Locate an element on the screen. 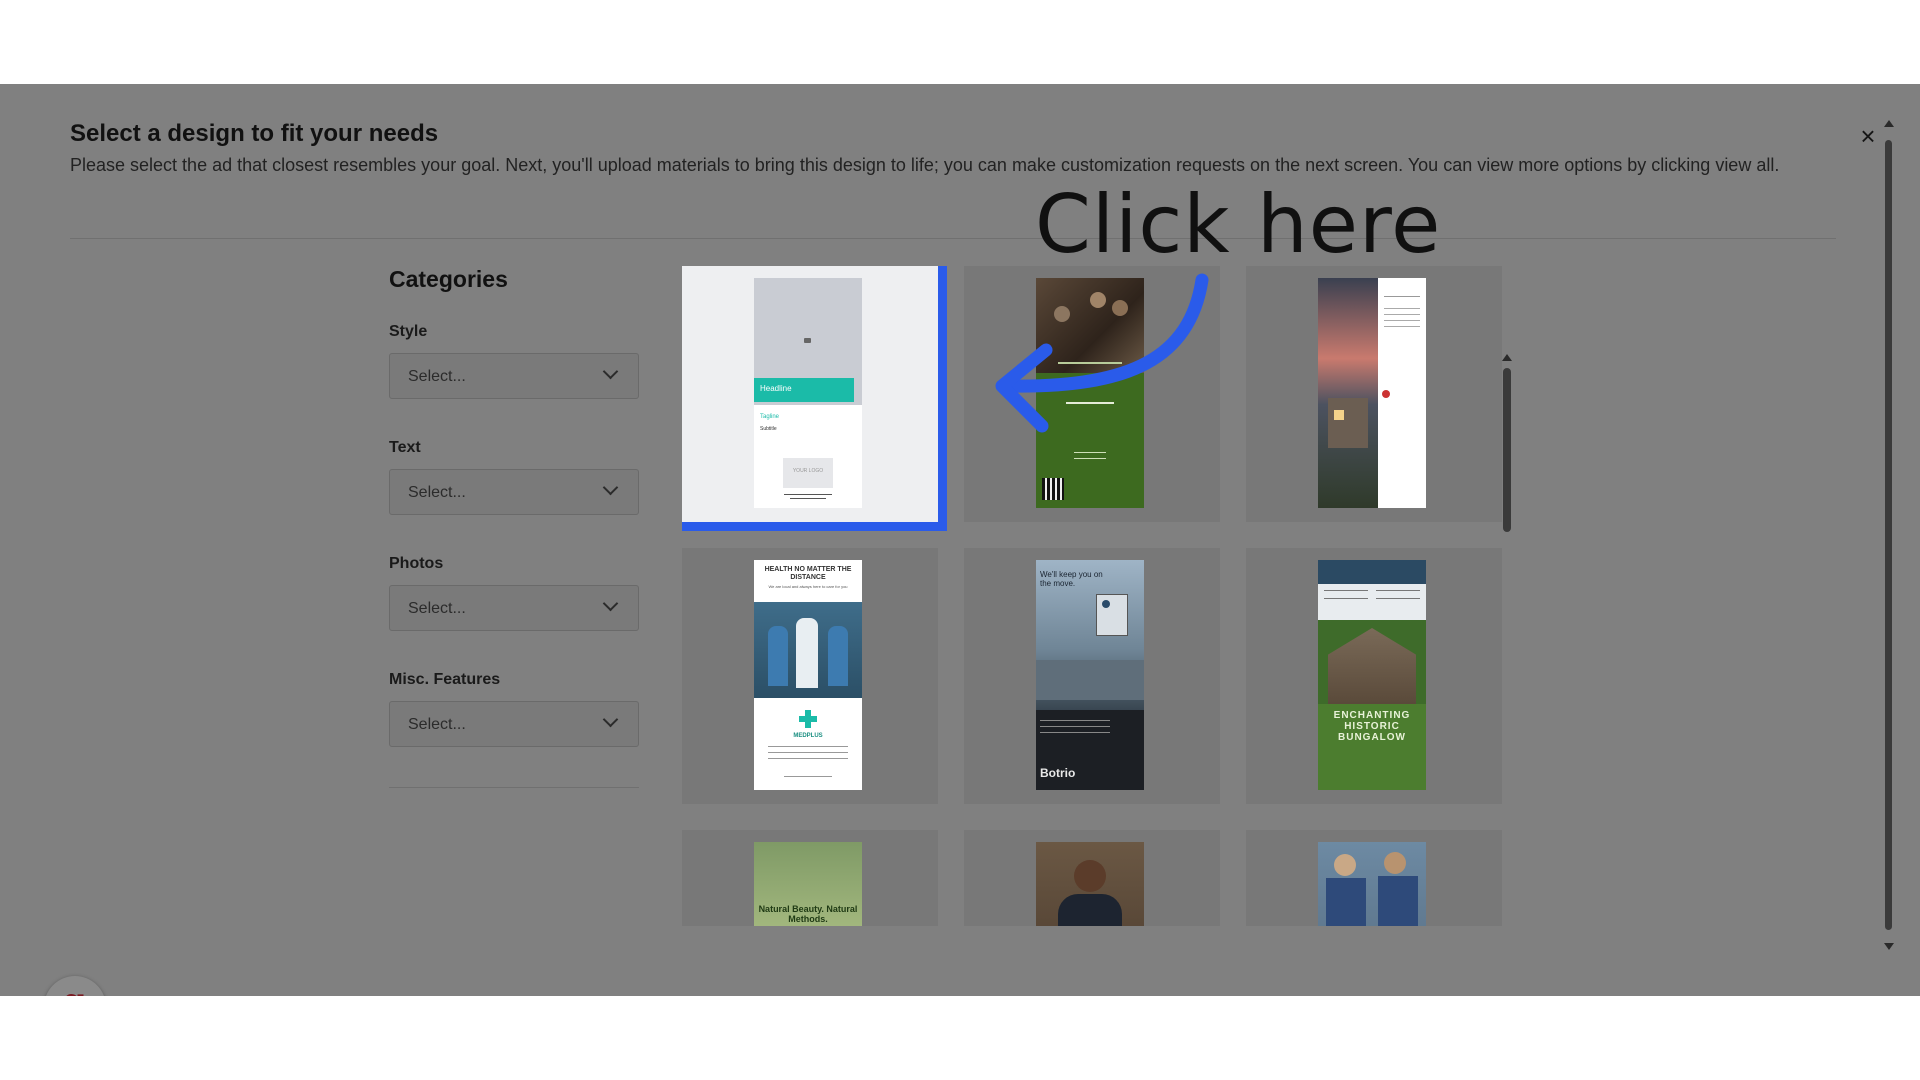  close-icon: × is located at coordinates (1868, 136).